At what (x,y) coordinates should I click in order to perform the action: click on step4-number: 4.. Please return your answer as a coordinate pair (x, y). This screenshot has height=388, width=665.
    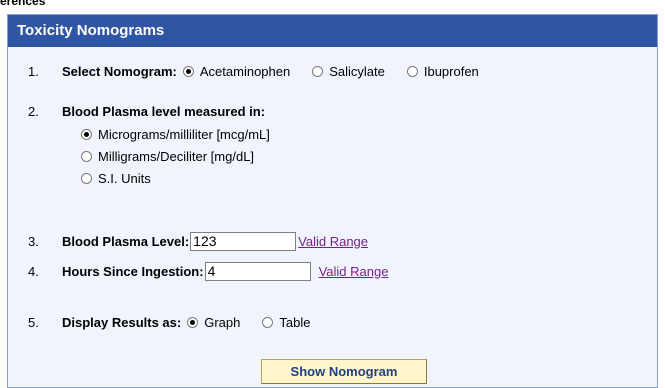
    Looking at the image, I should click on (33, 271).